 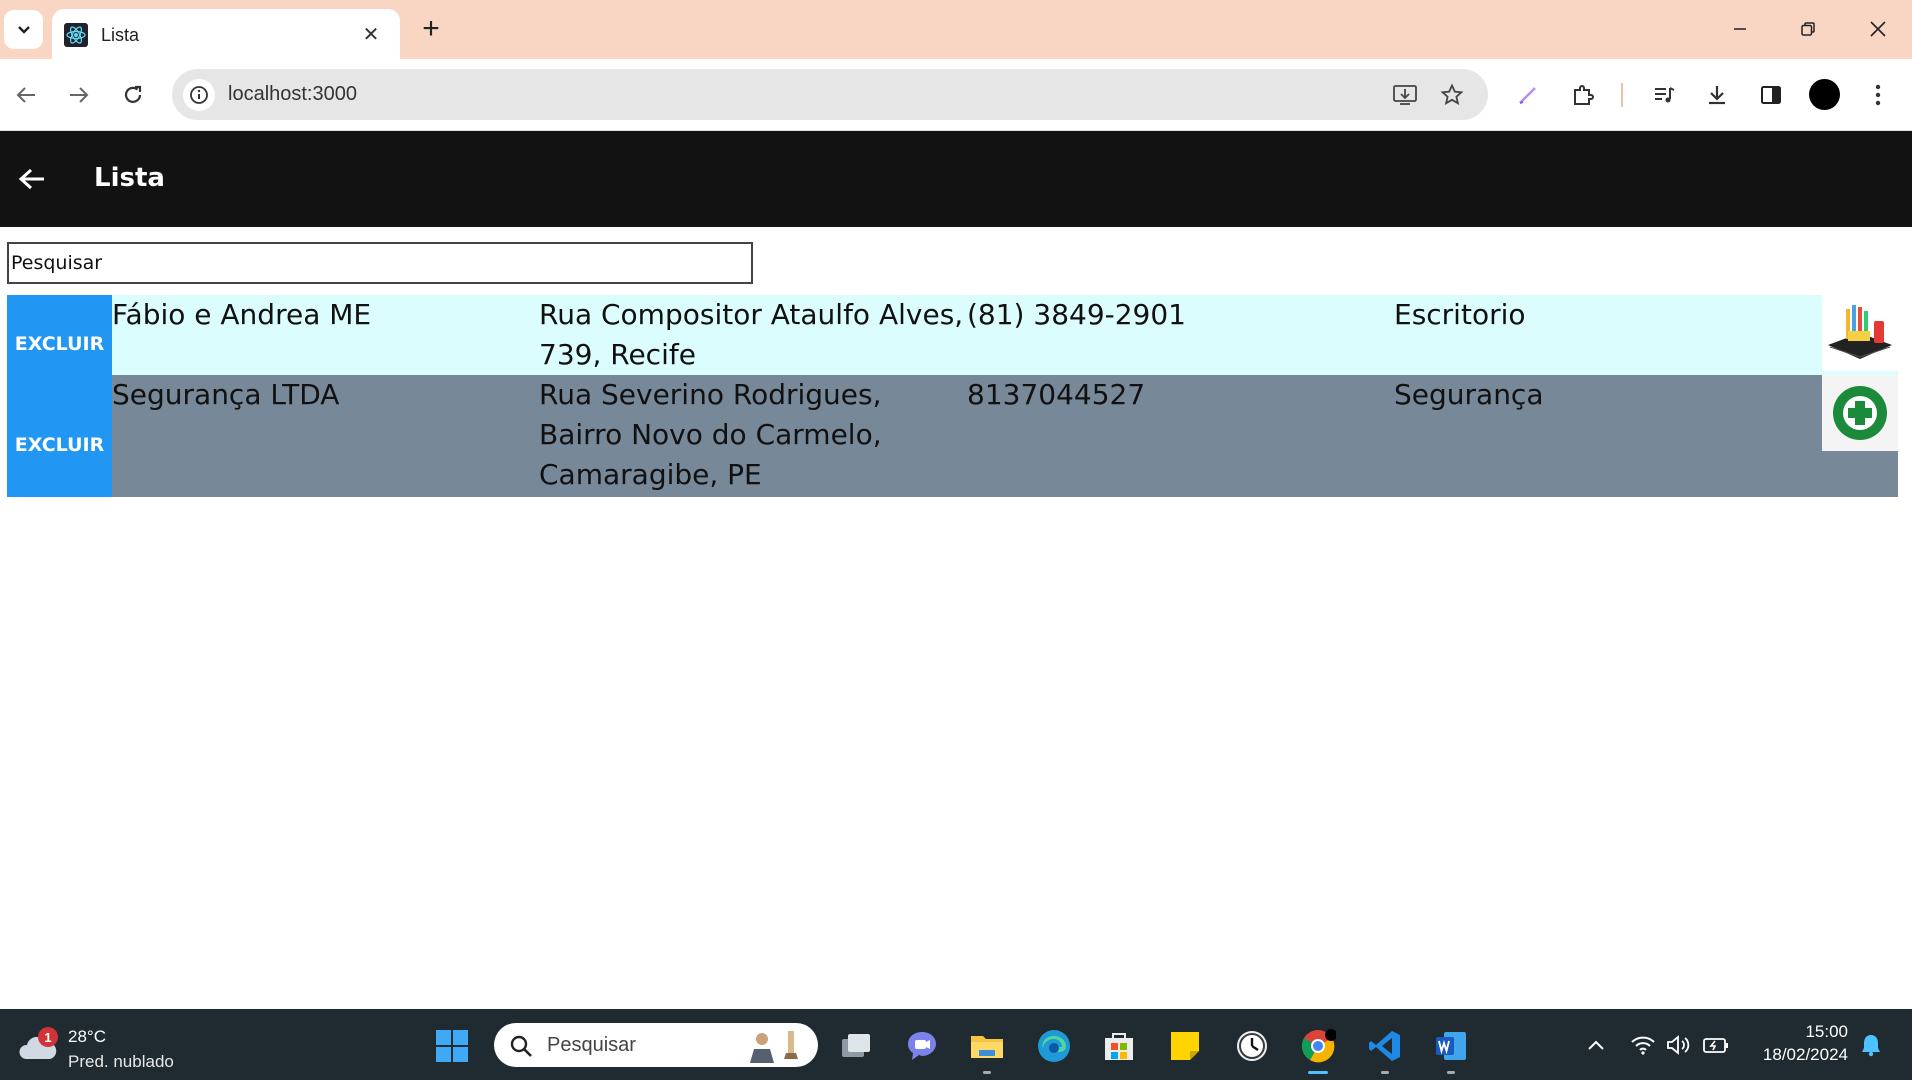 I want to click on item-name: Segurança LTDA, so click(x=226, y=394).